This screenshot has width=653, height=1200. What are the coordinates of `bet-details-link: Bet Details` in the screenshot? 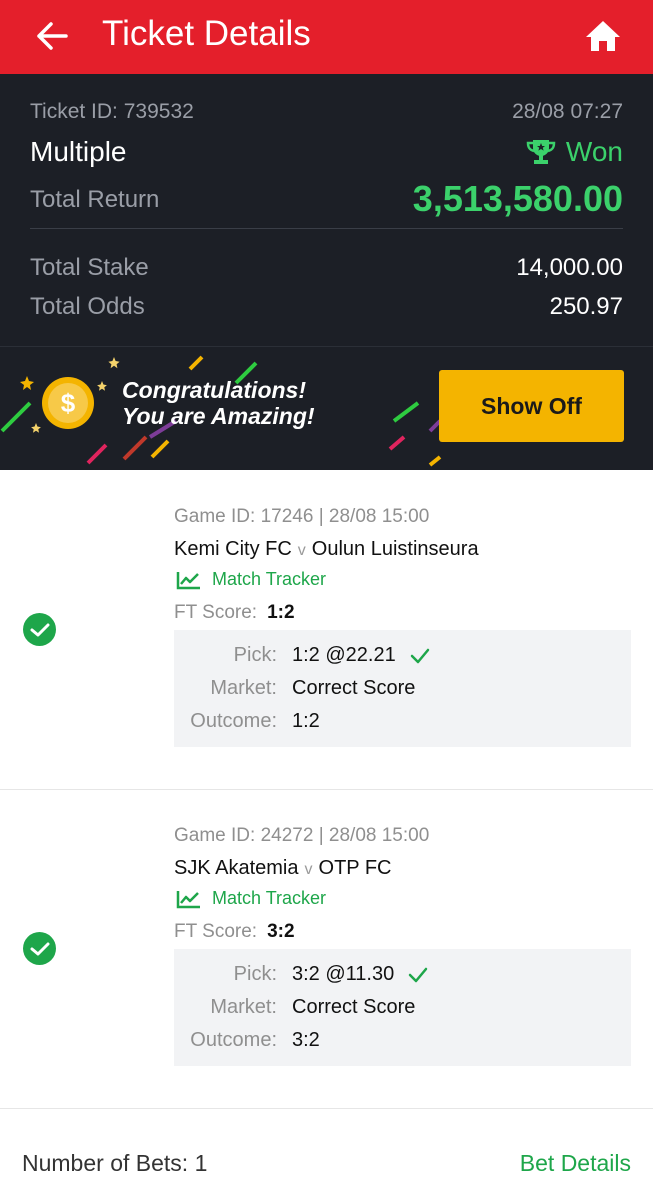 It's located at (575, 1163).